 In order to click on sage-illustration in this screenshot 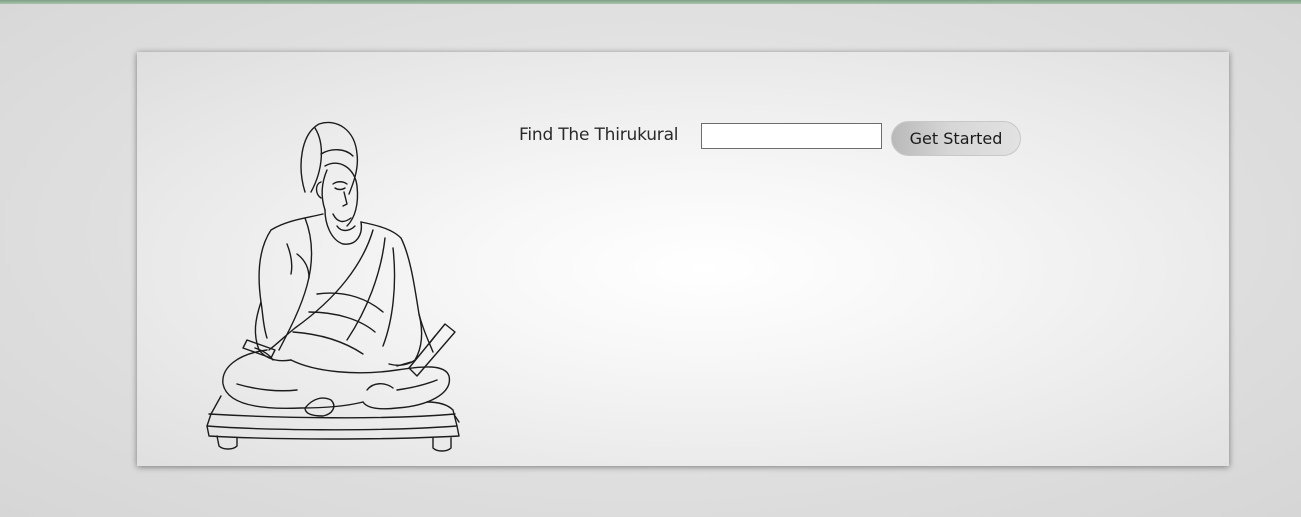, I will do `click(333, 286)`.